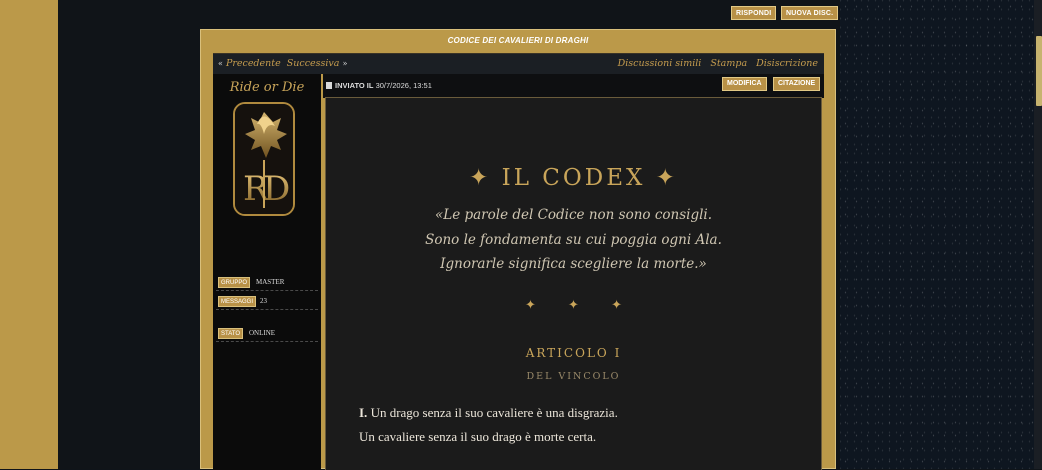  Describe the element at coordinates (573, 264) in the screenshot. I see `quote-line-3: Ignorarle significa scegliere la morte.»` at that location.